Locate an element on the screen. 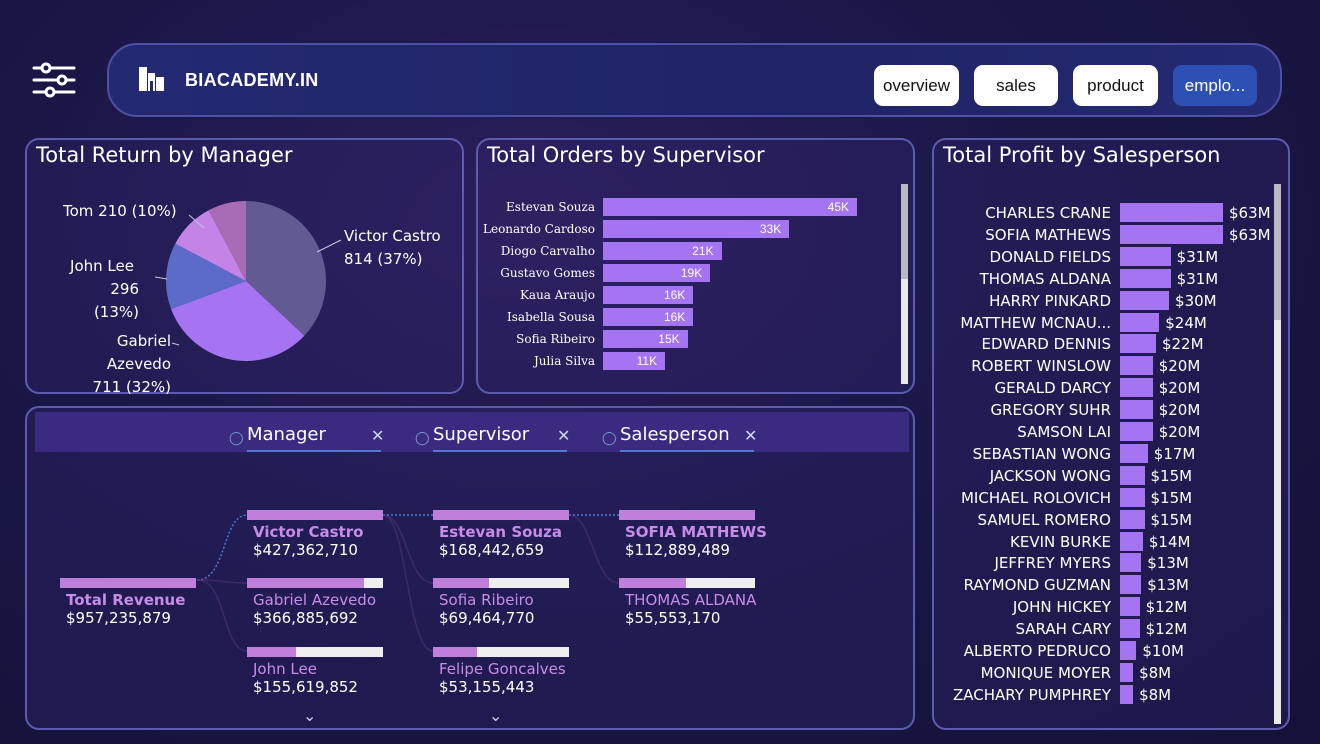  bar-label: Gustavo Gomes is located at coordinates (547, 273).